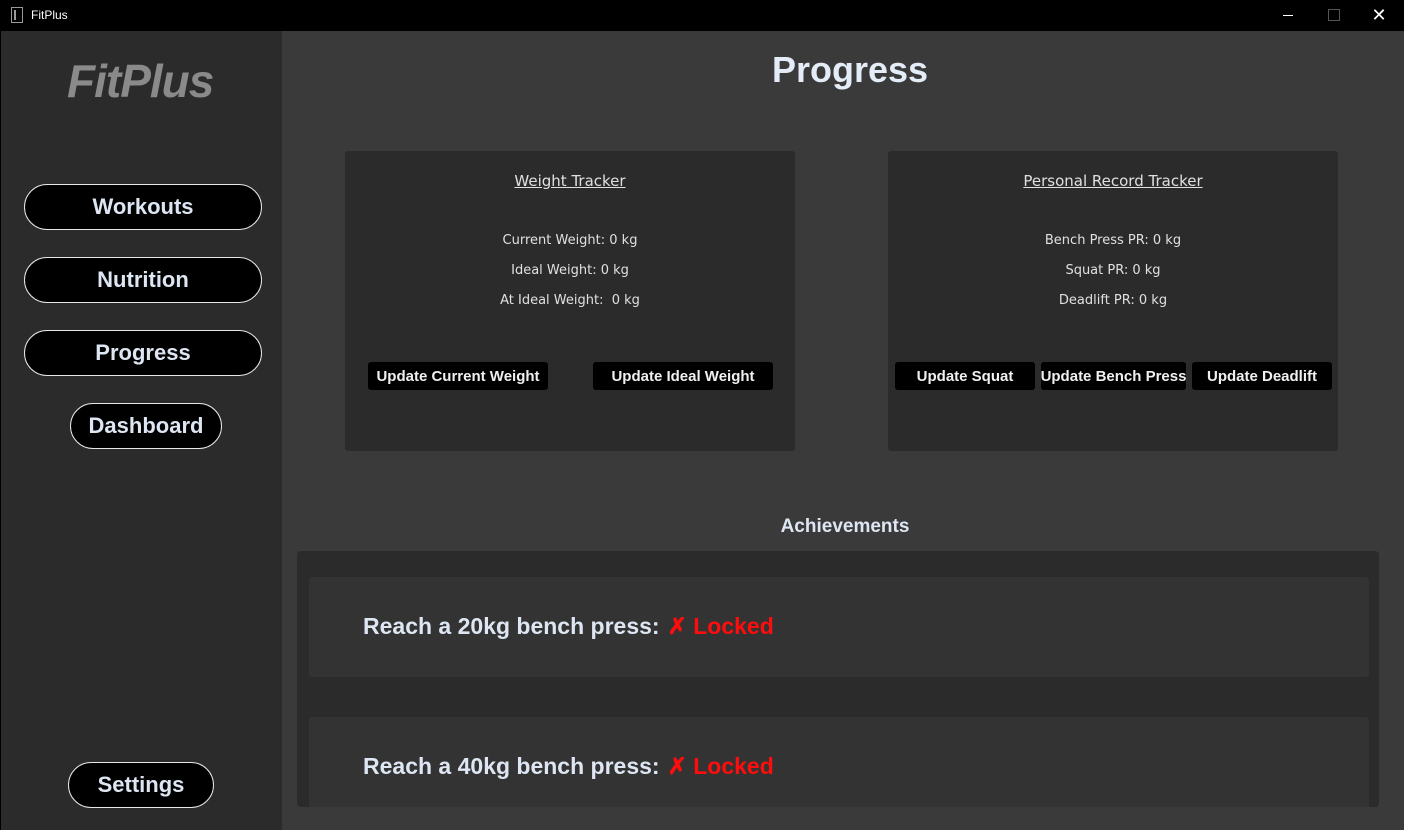  Describe the element at coordinates (143, 280) in the screenshot. I see `nutrition-button: Nutrition` at that location.